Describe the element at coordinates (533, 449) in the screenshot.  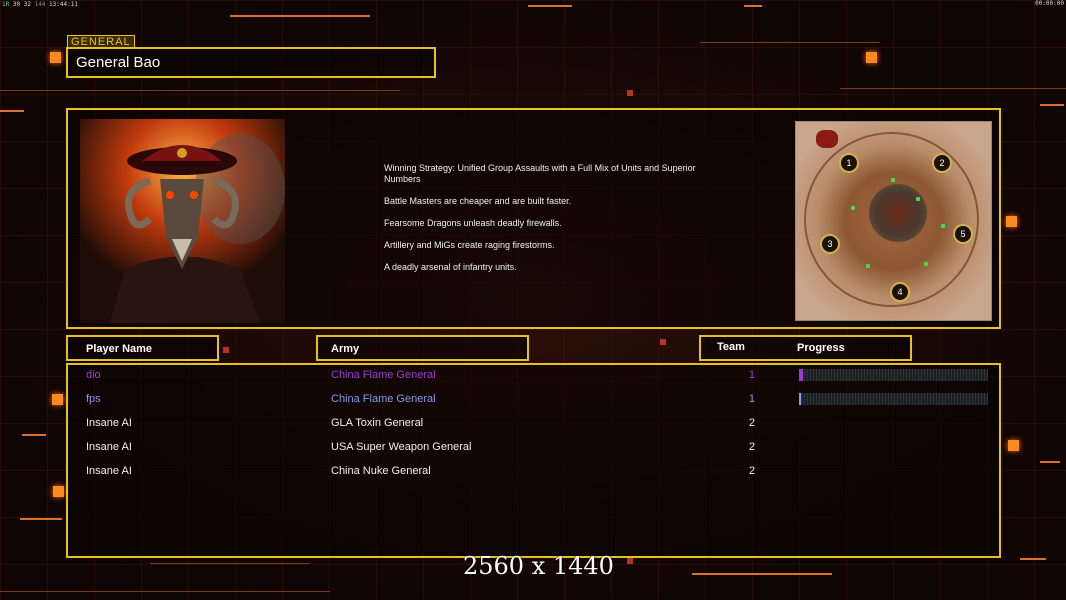
I see `player-row: Insane AI USA Super Weapon General 2` at that location.